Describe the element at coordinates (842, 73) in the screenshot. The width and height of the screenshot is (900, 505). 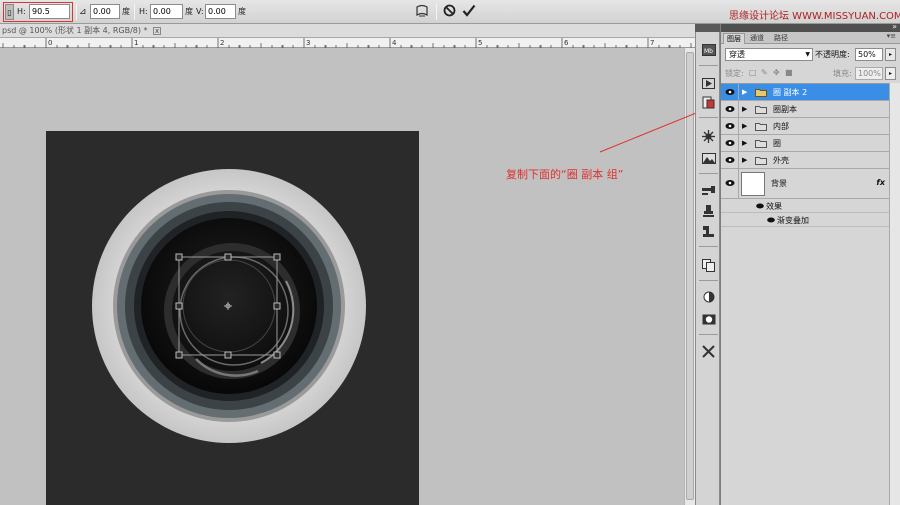
I see `fill-label: 填充:` at that location.